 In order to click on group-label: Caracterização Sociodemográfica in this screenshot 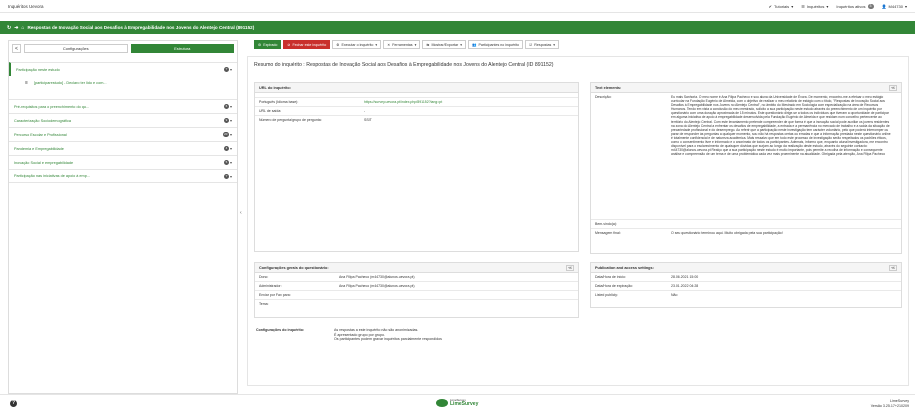, I will do `click(119, 121)`.